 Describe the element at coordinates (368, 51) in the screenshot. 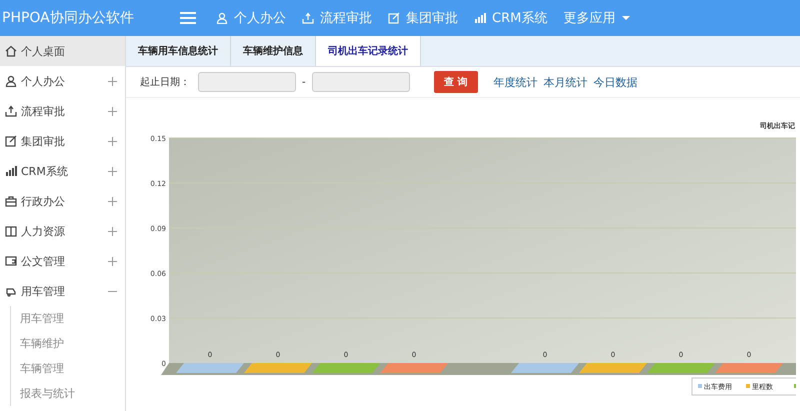

I see `tab: 司机出车记录统计` at that location.